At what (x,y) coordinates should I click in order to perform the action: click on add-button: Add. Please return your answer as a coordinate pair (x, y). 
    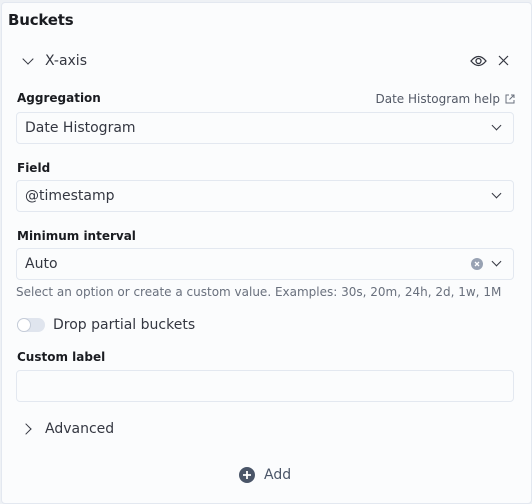
    Looking at the image, I should click on (265, 475).